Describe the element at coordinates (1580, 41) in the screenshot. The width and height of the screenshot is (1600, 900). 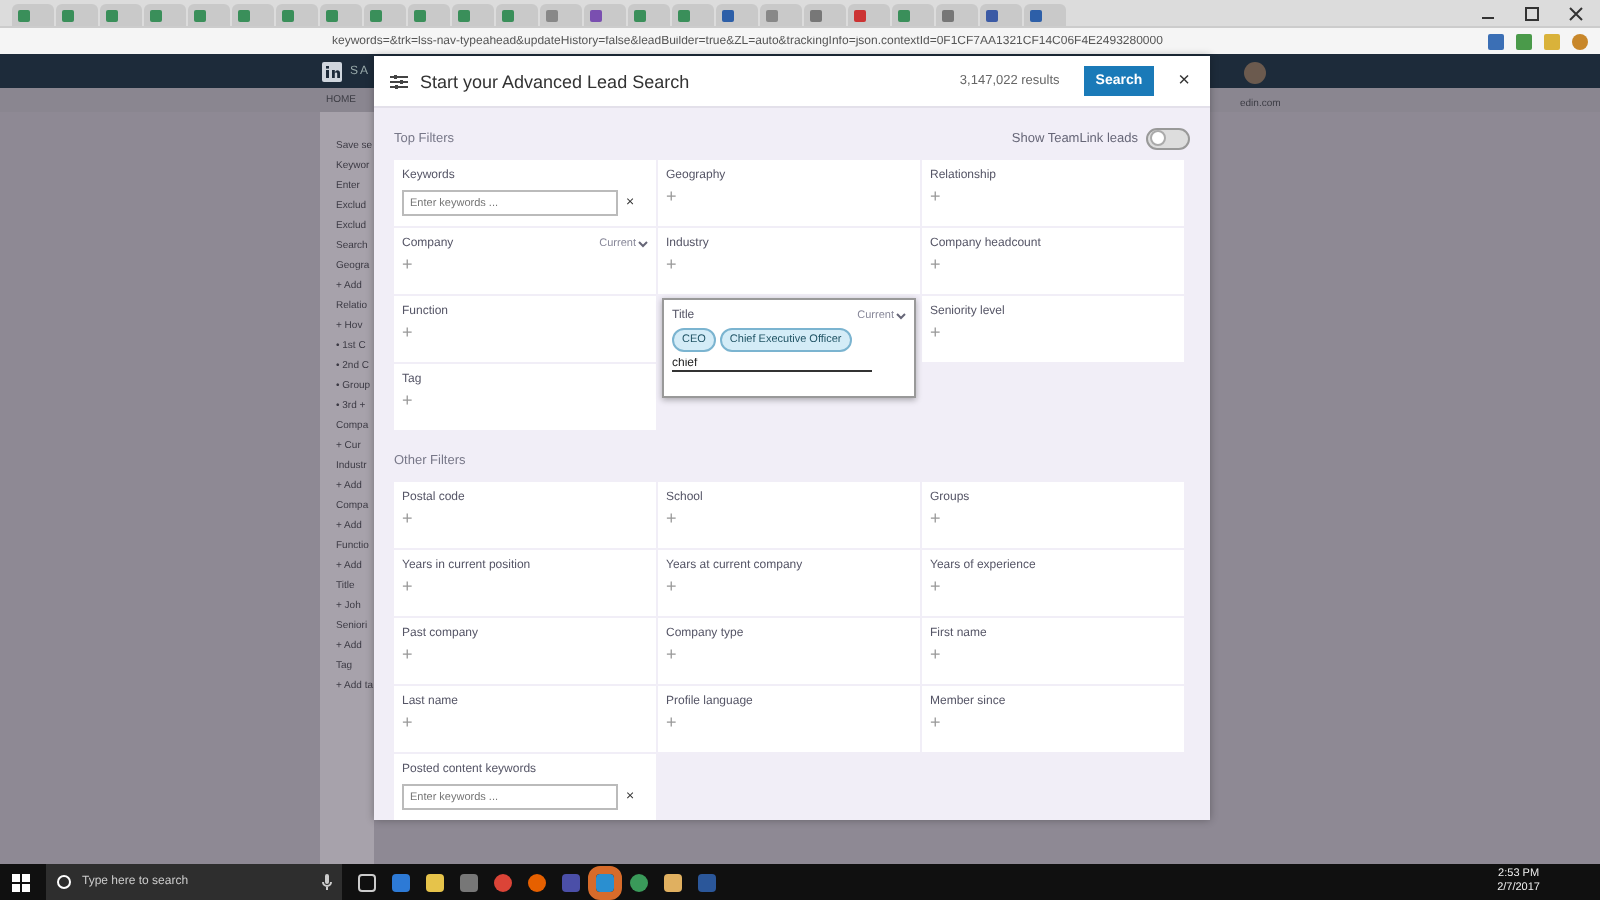
I see `extension-icon` at that location.